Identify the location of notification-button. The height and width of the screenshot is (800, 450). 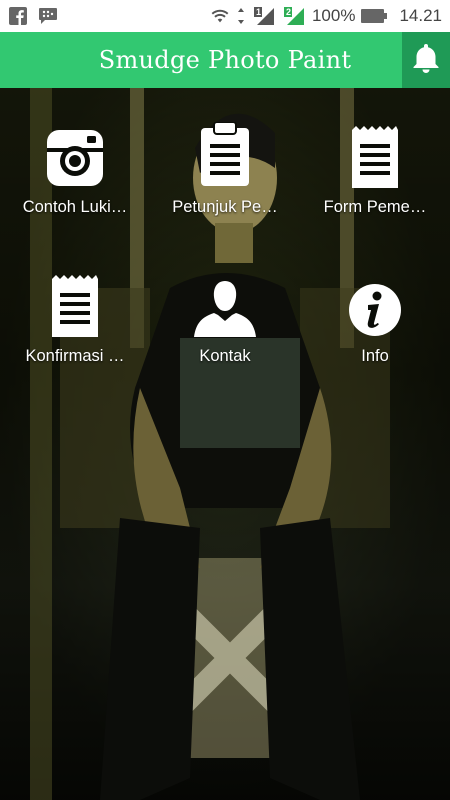
(426, 60).